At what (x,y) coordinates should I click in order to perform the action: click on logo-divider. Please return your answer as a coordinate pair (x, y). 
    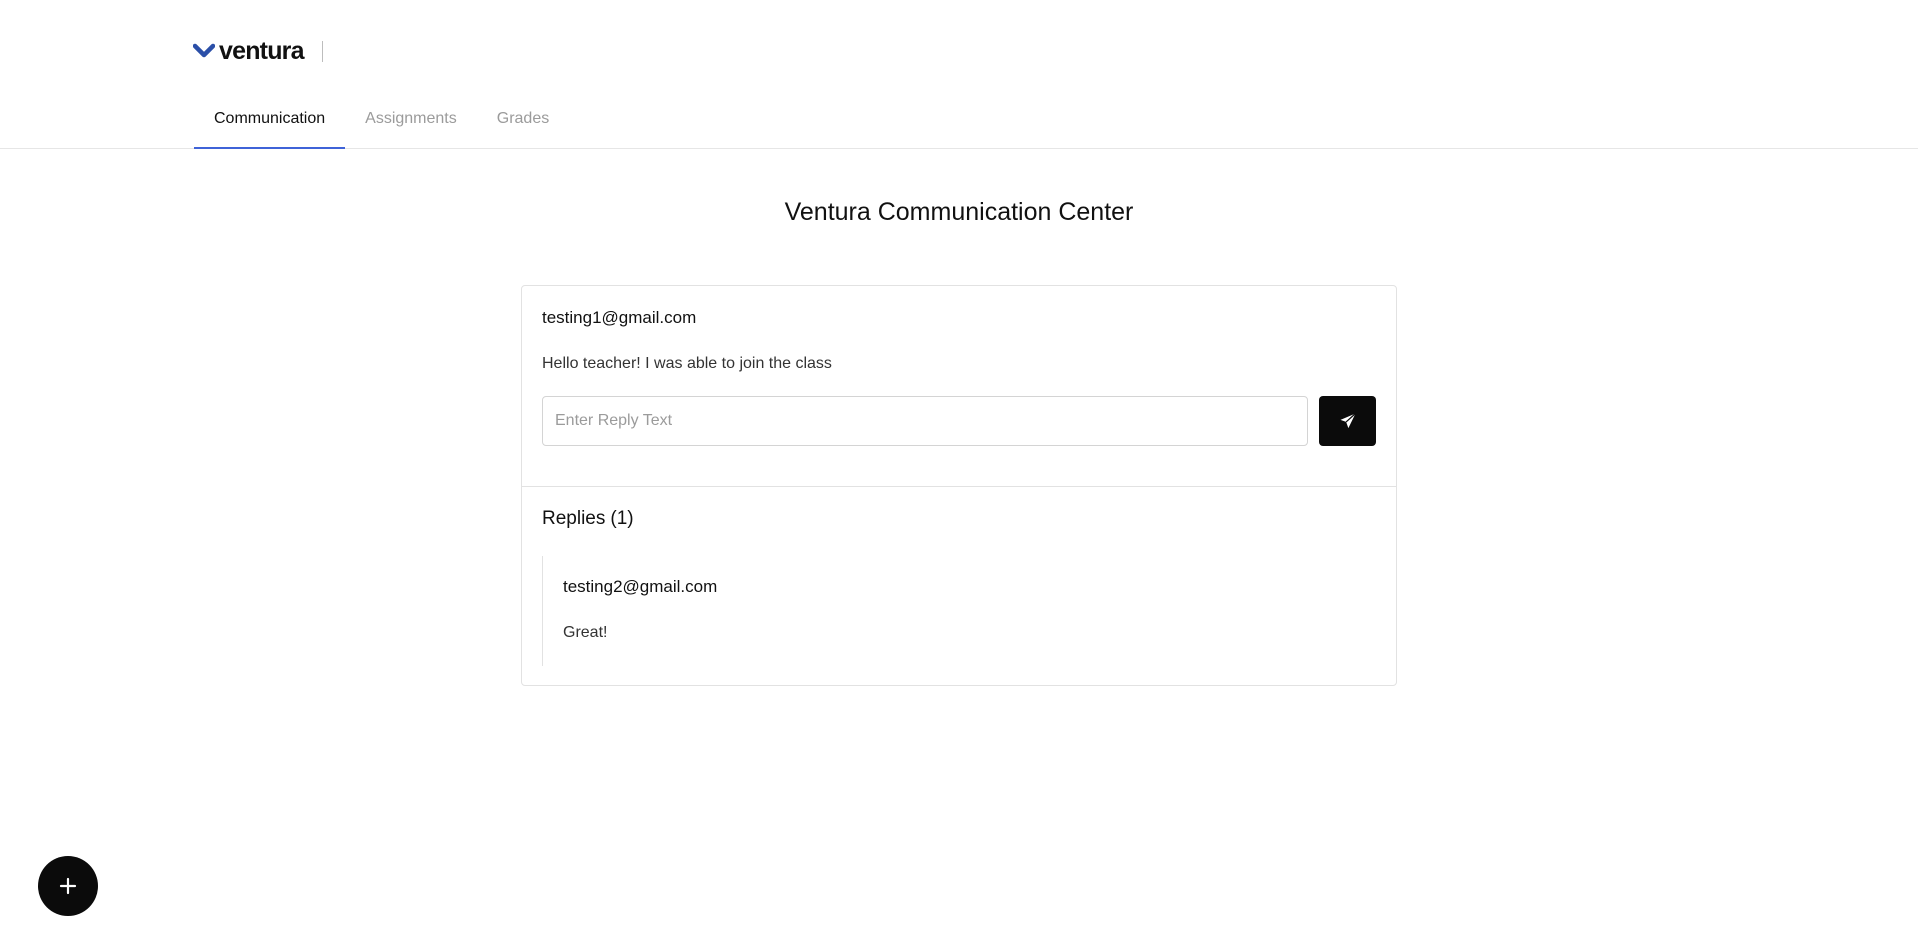
    Looking at the image, I should click on (322, 51).